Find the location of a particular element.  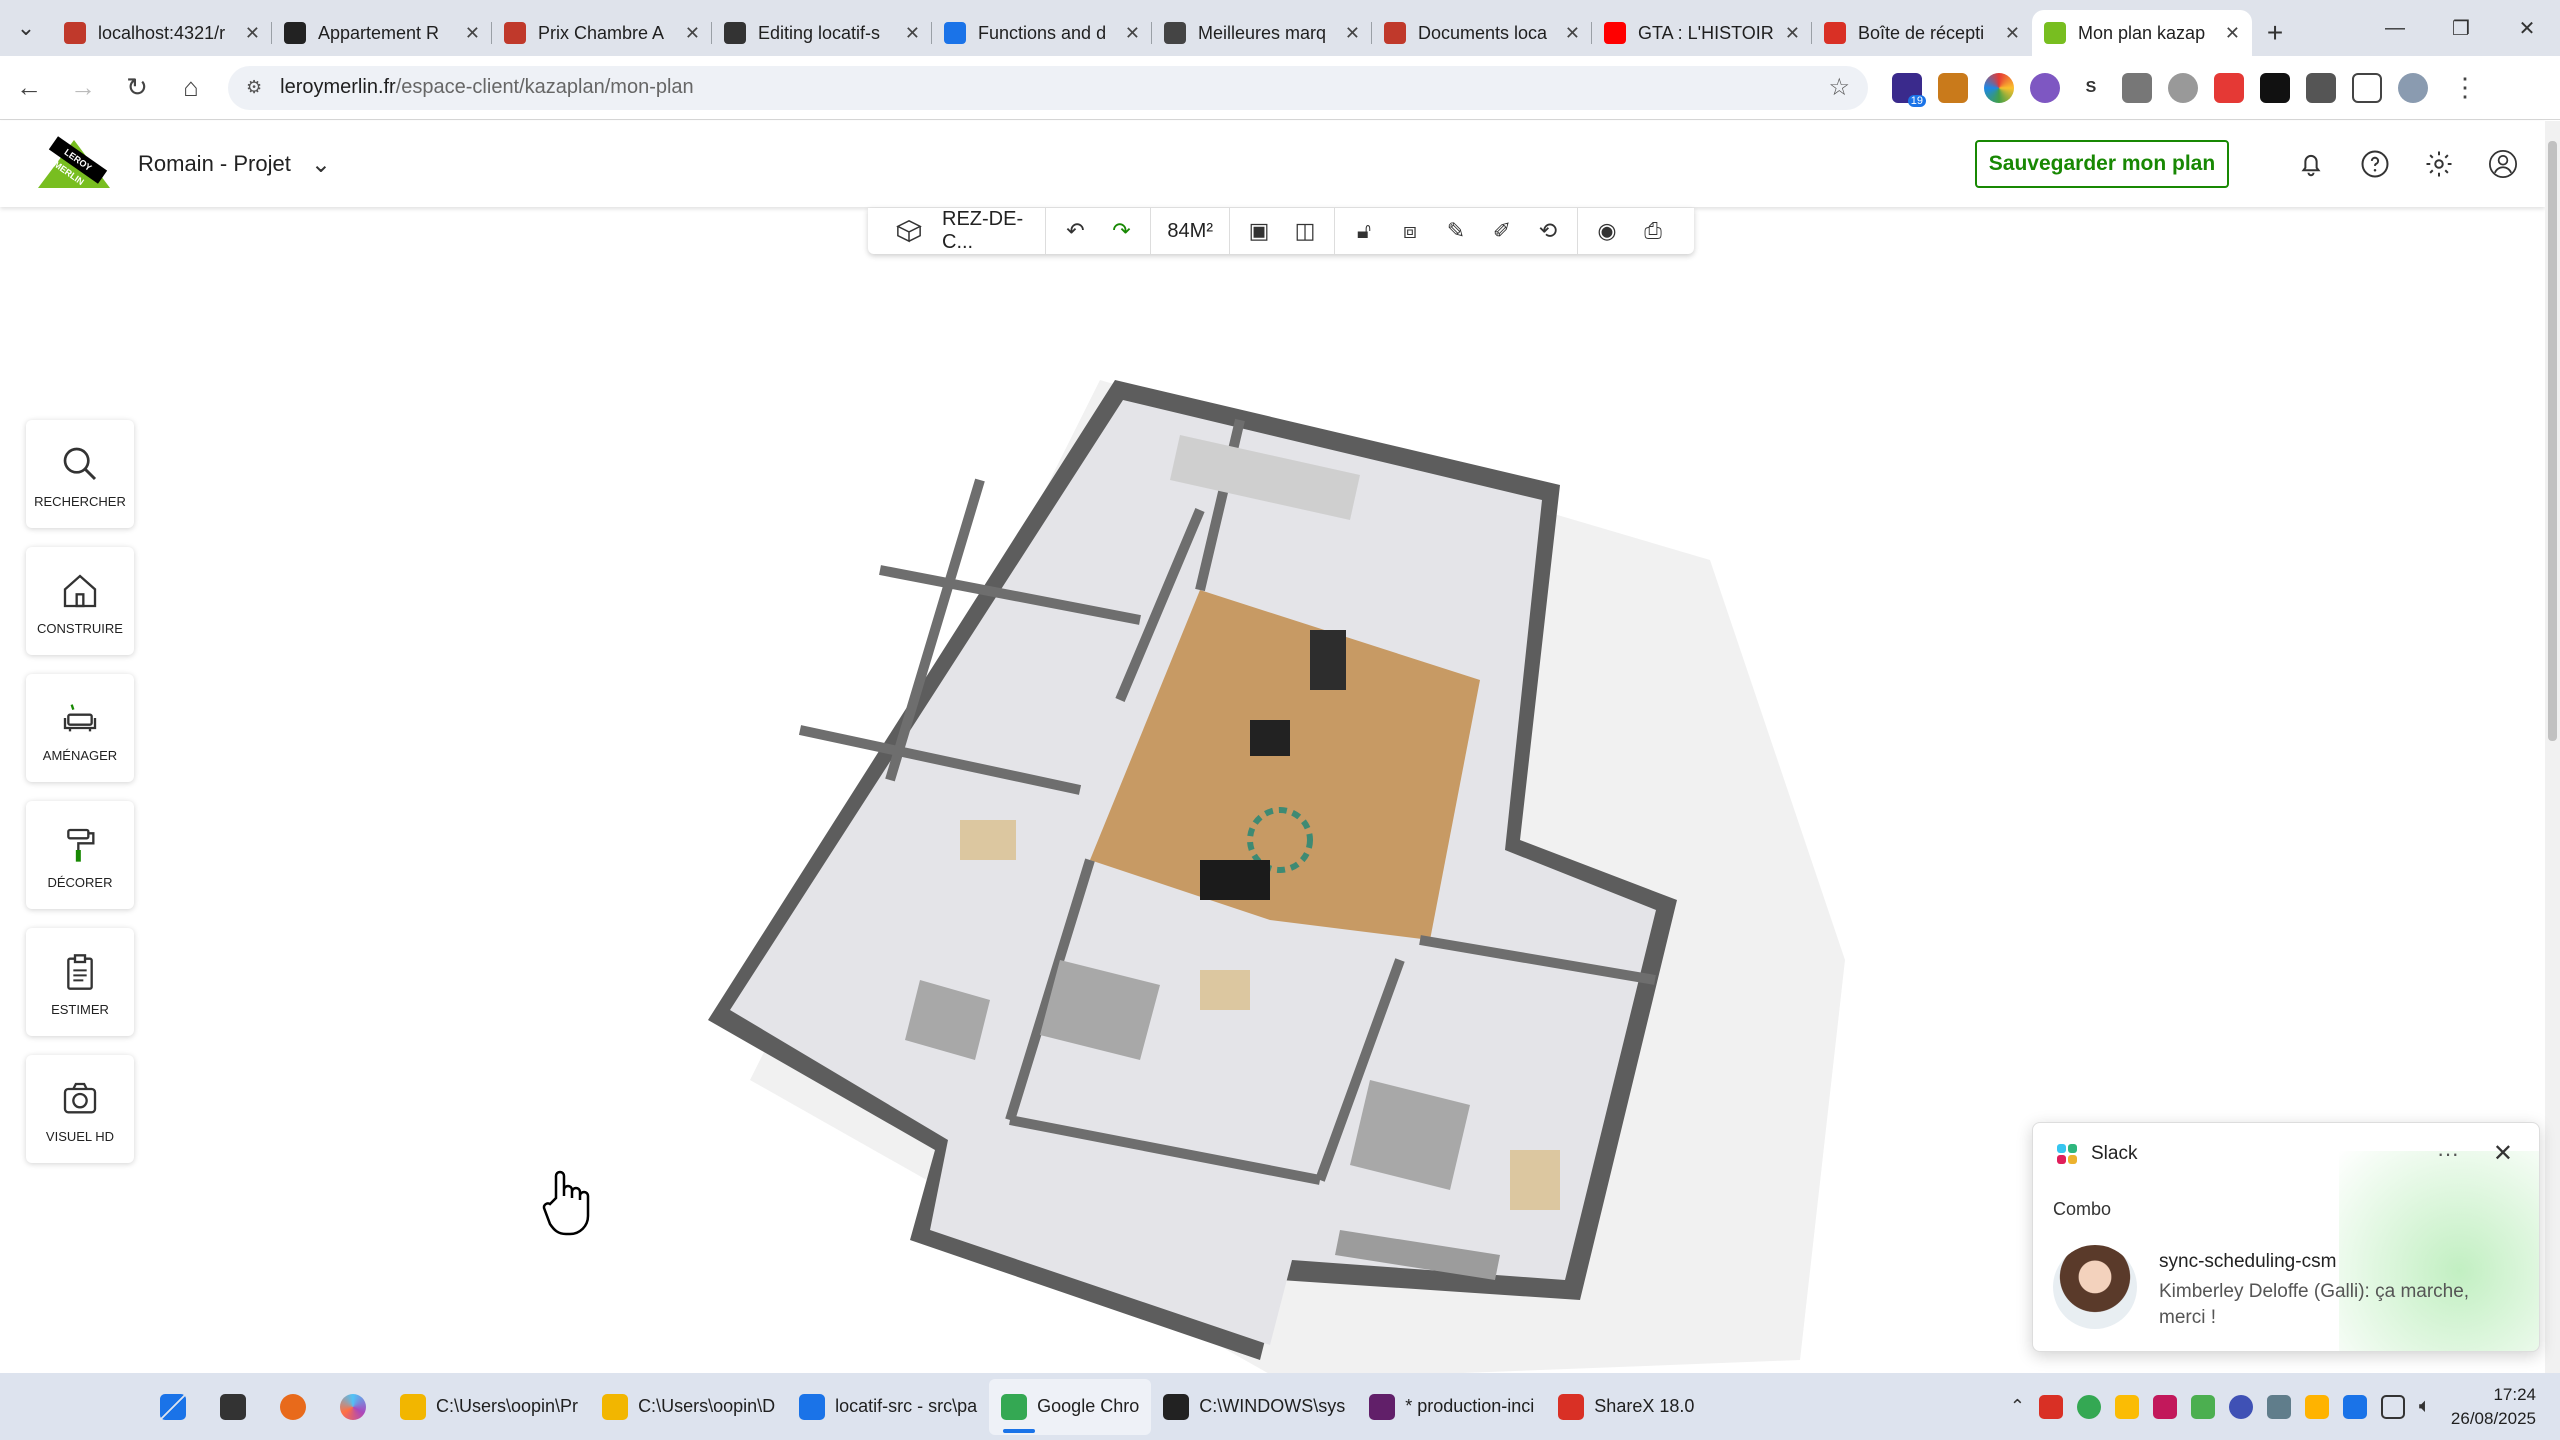

taskbar-app: C:\Users\oopin\Pr is located at coordinates (489, 1407).